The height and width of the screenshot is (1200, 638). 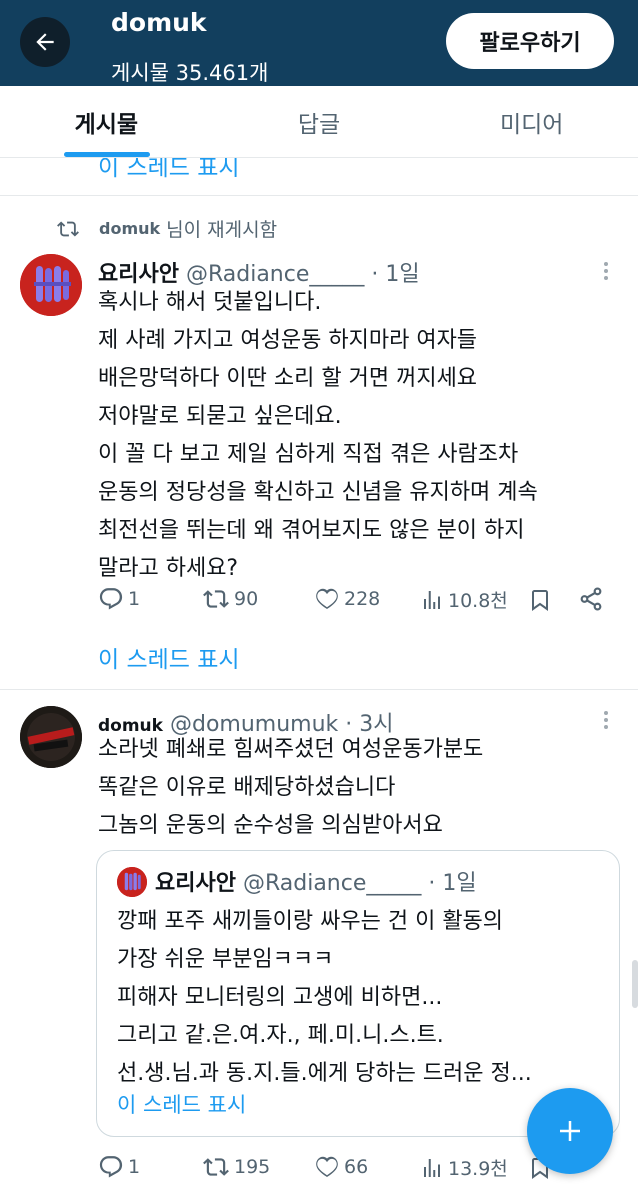 I want to click on tab-replies: 답글, so click(x=319, y=121).